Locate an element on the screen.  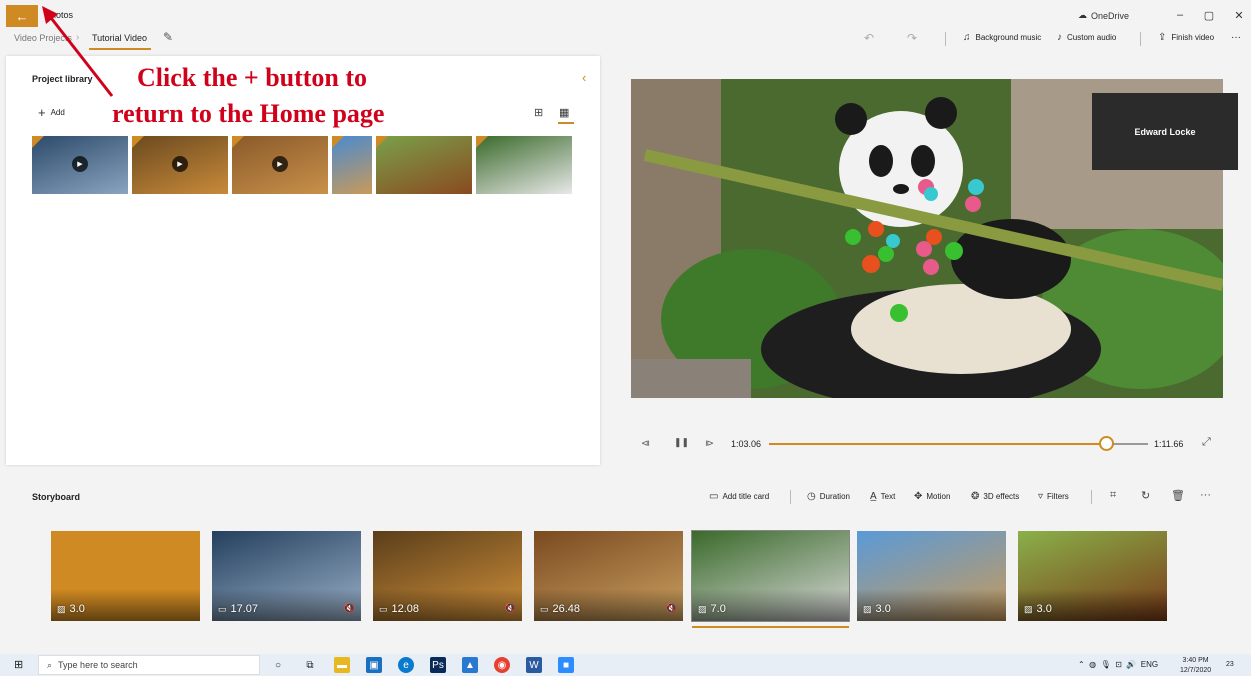
minimize-button: – is located at coordinates (1180, 15).